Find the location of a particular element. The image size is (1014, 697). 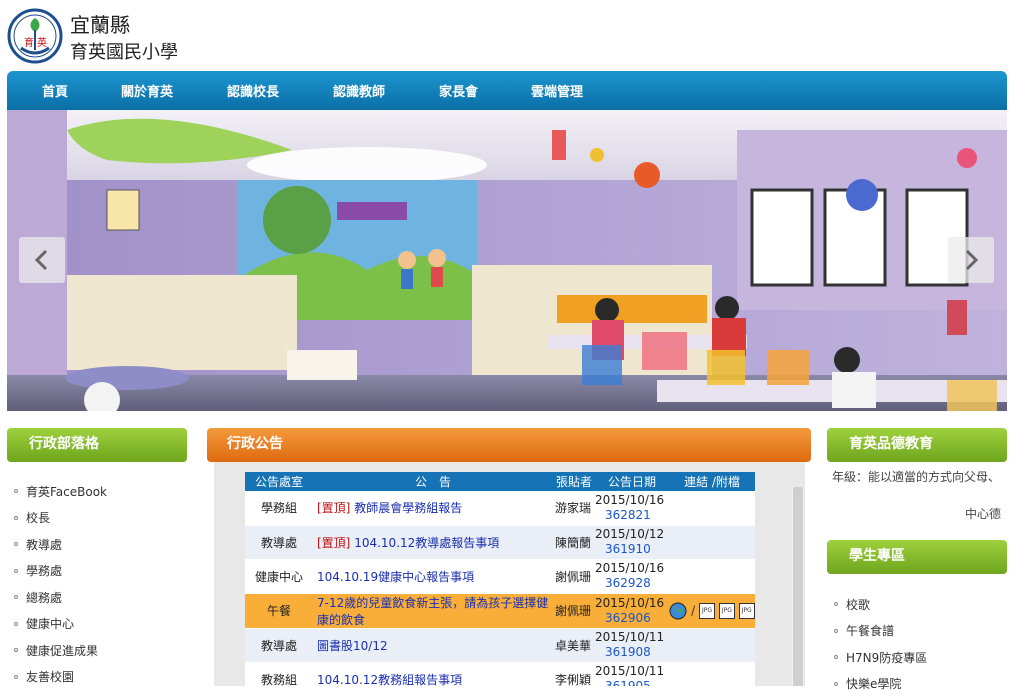

nav-home: 首頁 is located at coordinates (55, 90).